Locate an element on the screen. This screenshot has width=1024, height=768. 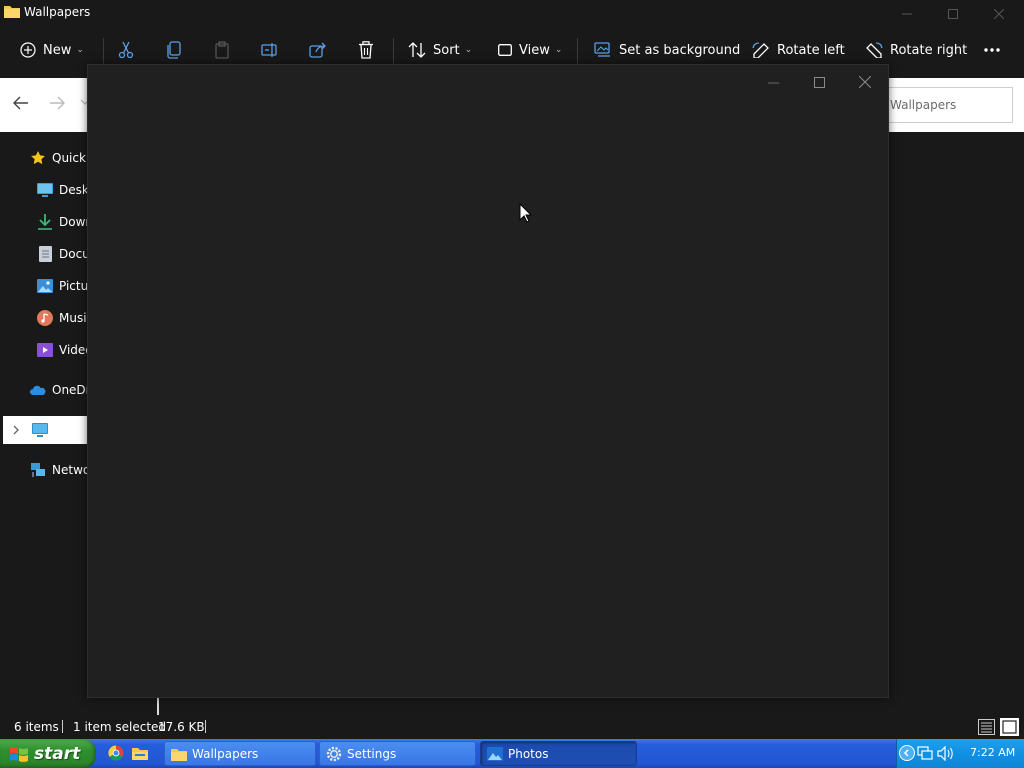
details-view-icon is located at coordinates (986, 727).